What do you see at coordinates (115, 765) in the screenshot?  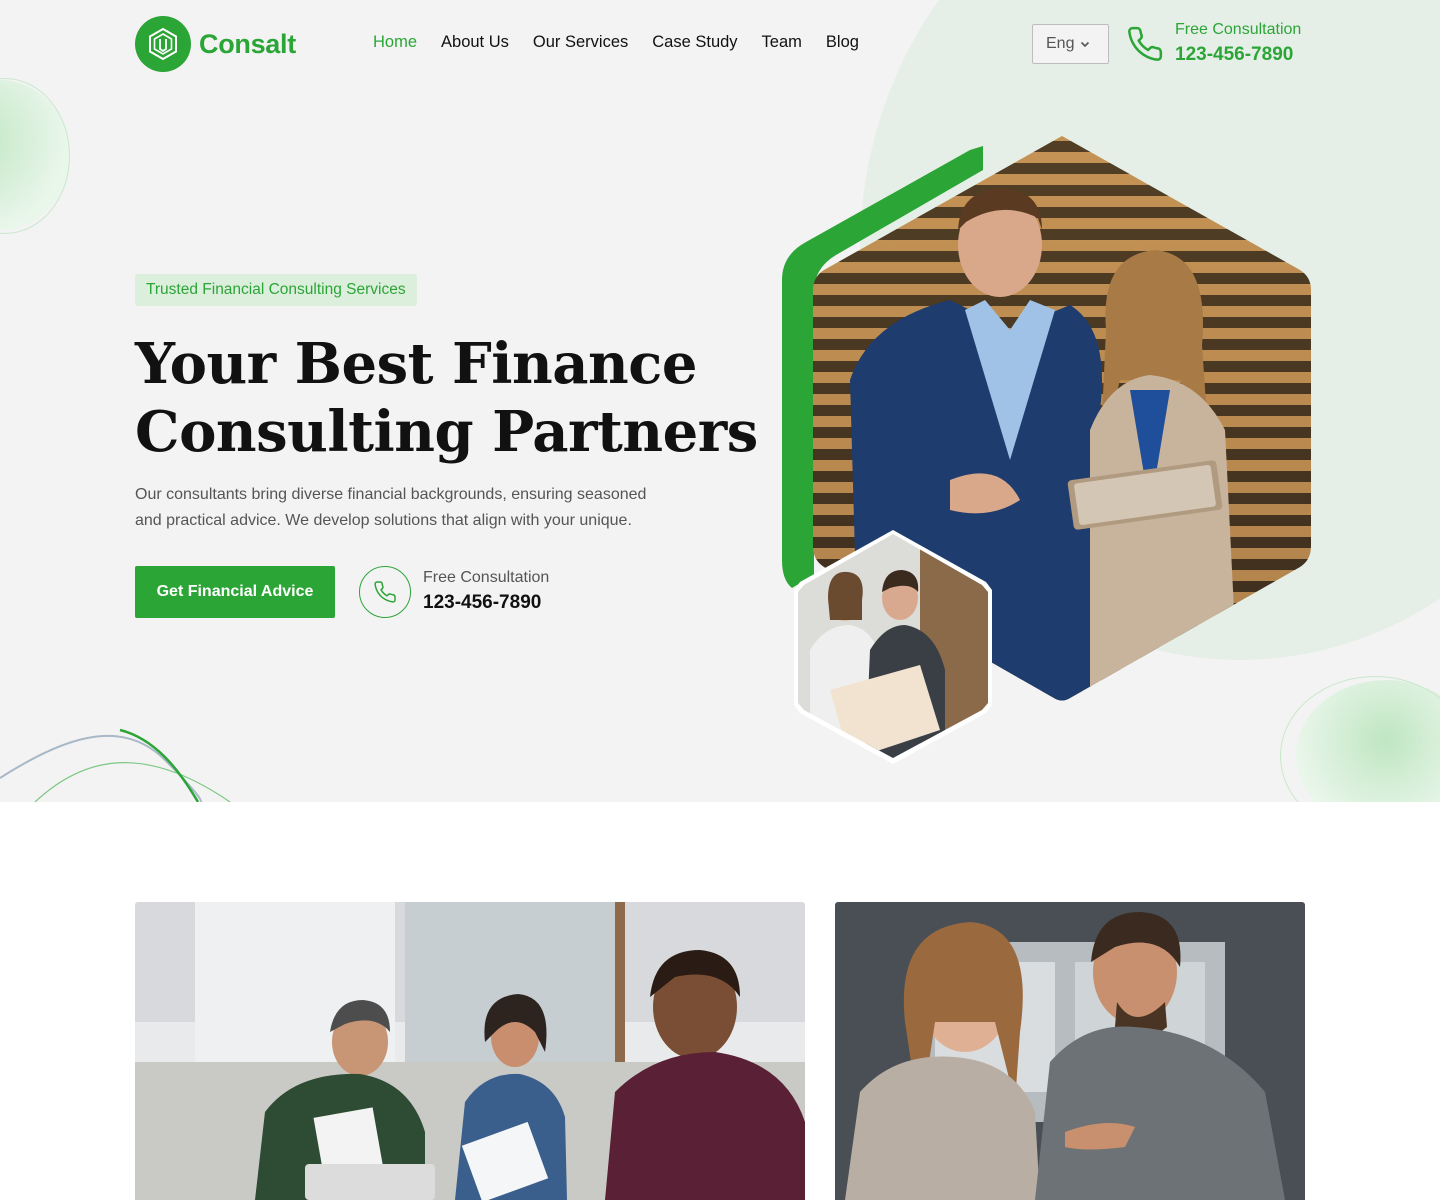 I see `decorative-wave` at bounding box center [115, 765].